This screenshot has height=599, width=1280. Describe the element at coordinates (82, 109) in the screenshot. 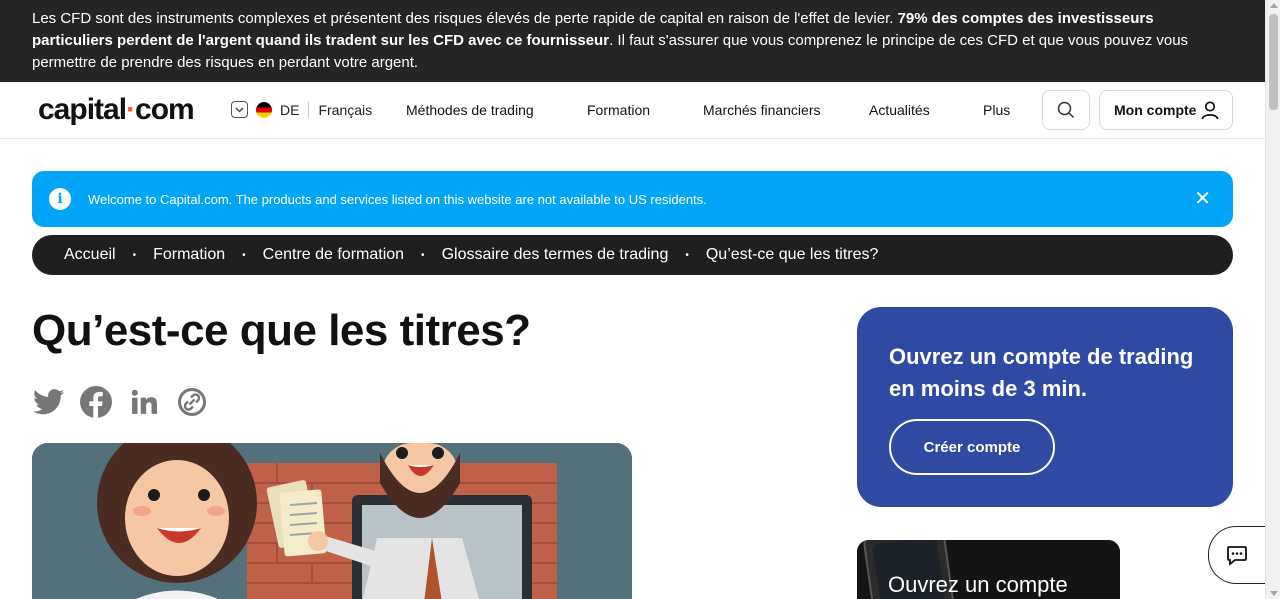

I see `logo-text-left: capital` at that location.